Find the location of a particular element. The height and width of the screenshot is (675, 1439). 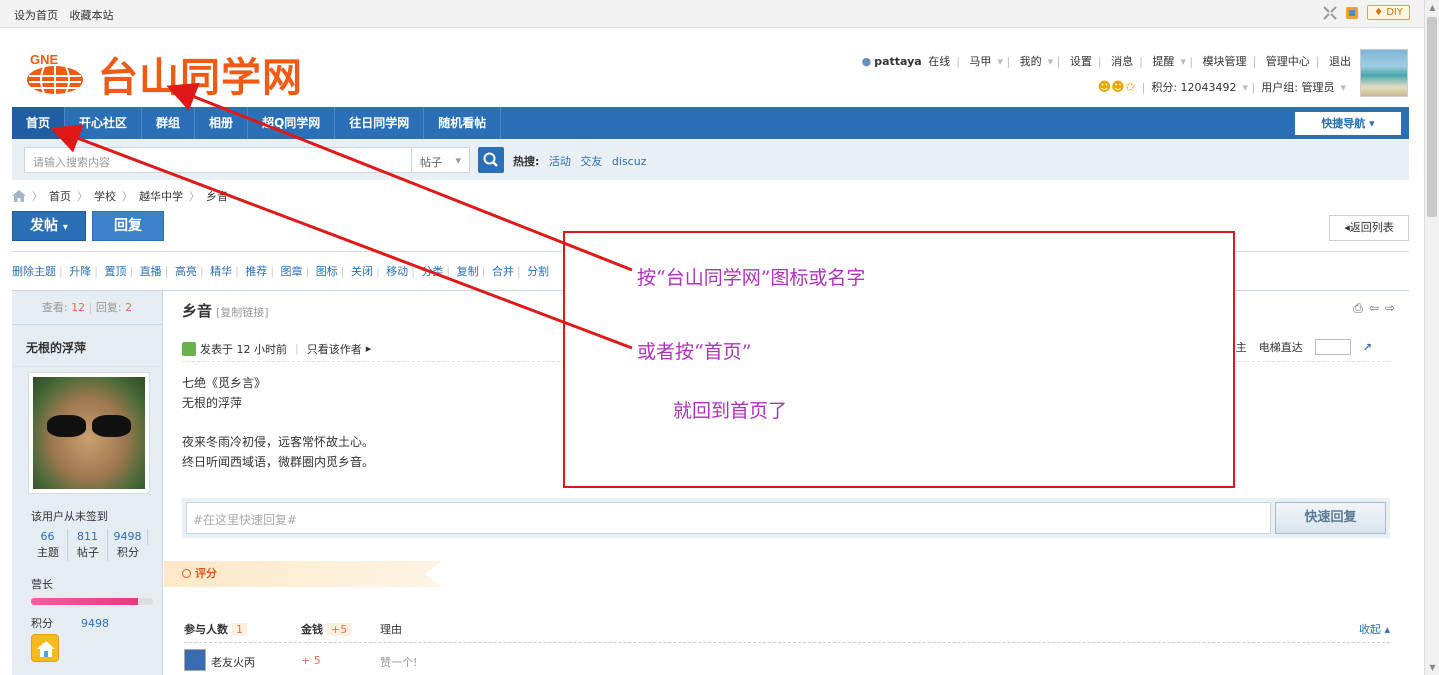

nav-happy-community: 开心社区 is located at coordinates (104, 123).